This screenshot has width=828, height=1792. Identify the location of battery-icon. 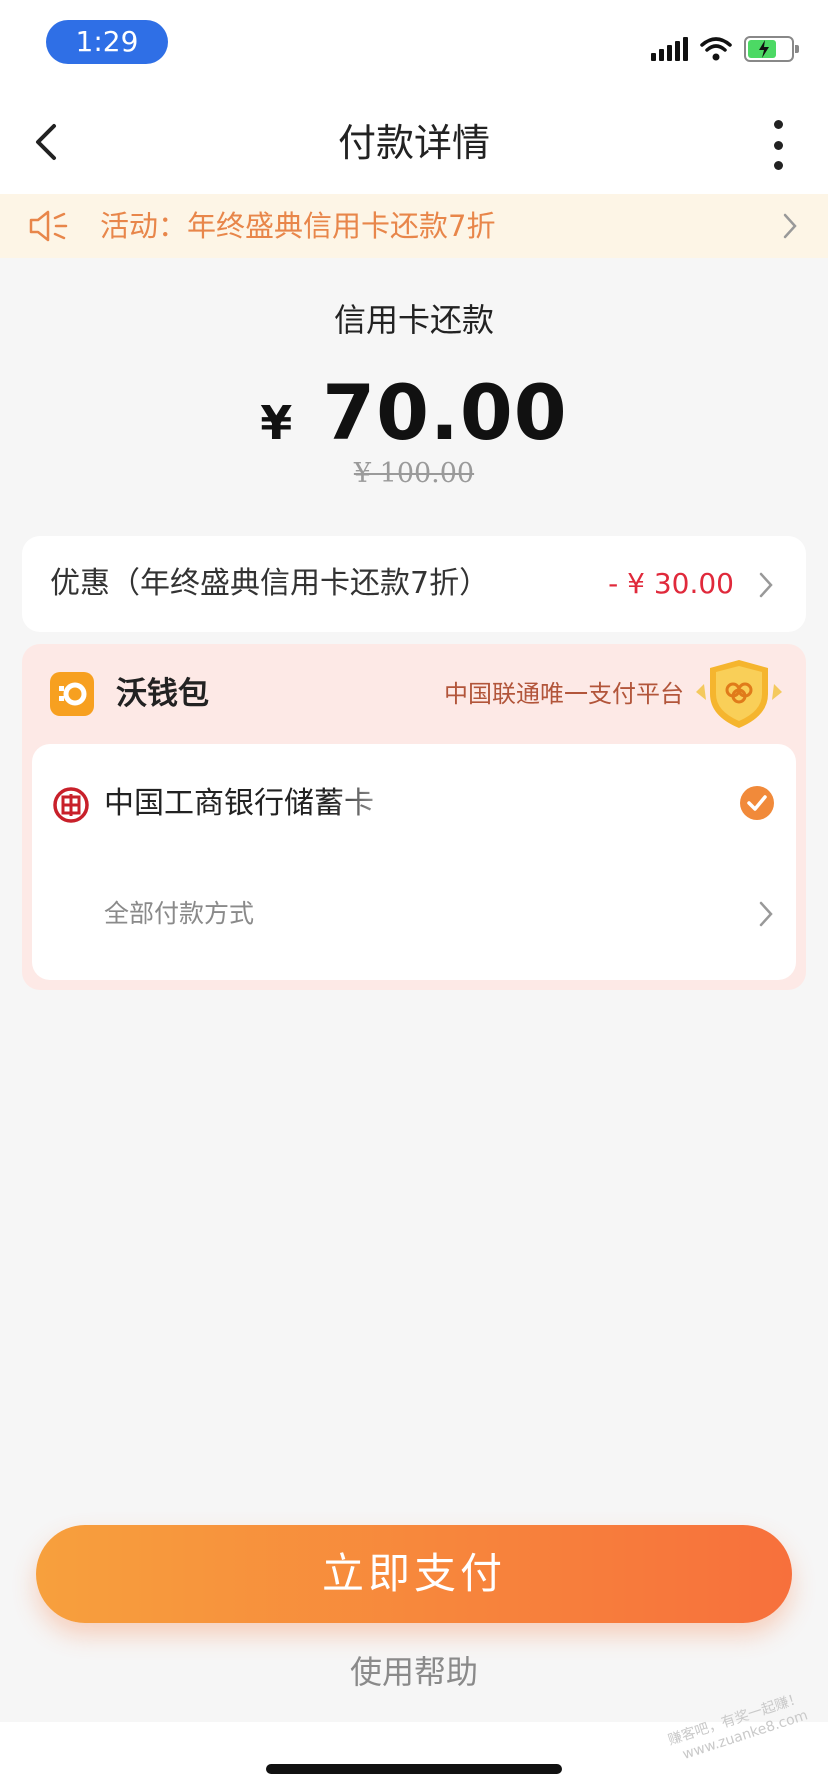
(771, 49).